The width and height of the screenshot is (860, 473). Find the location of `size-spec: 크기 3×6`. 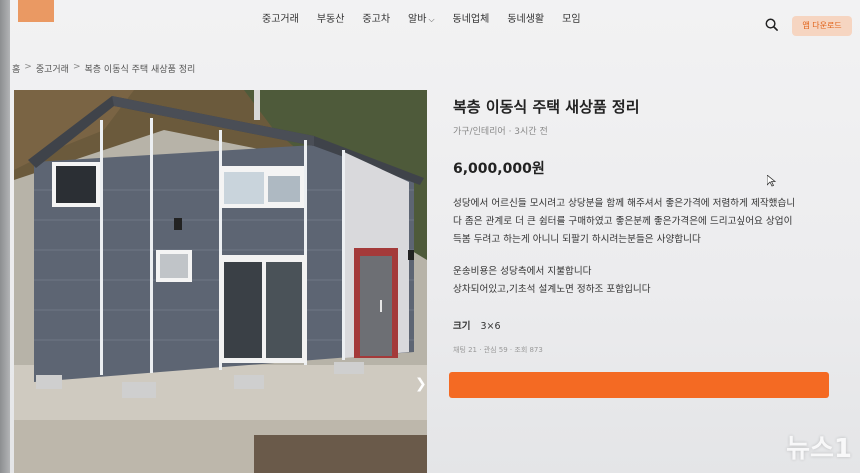

size-spec: 크기 3×6 is located at coordinates (477, 325).